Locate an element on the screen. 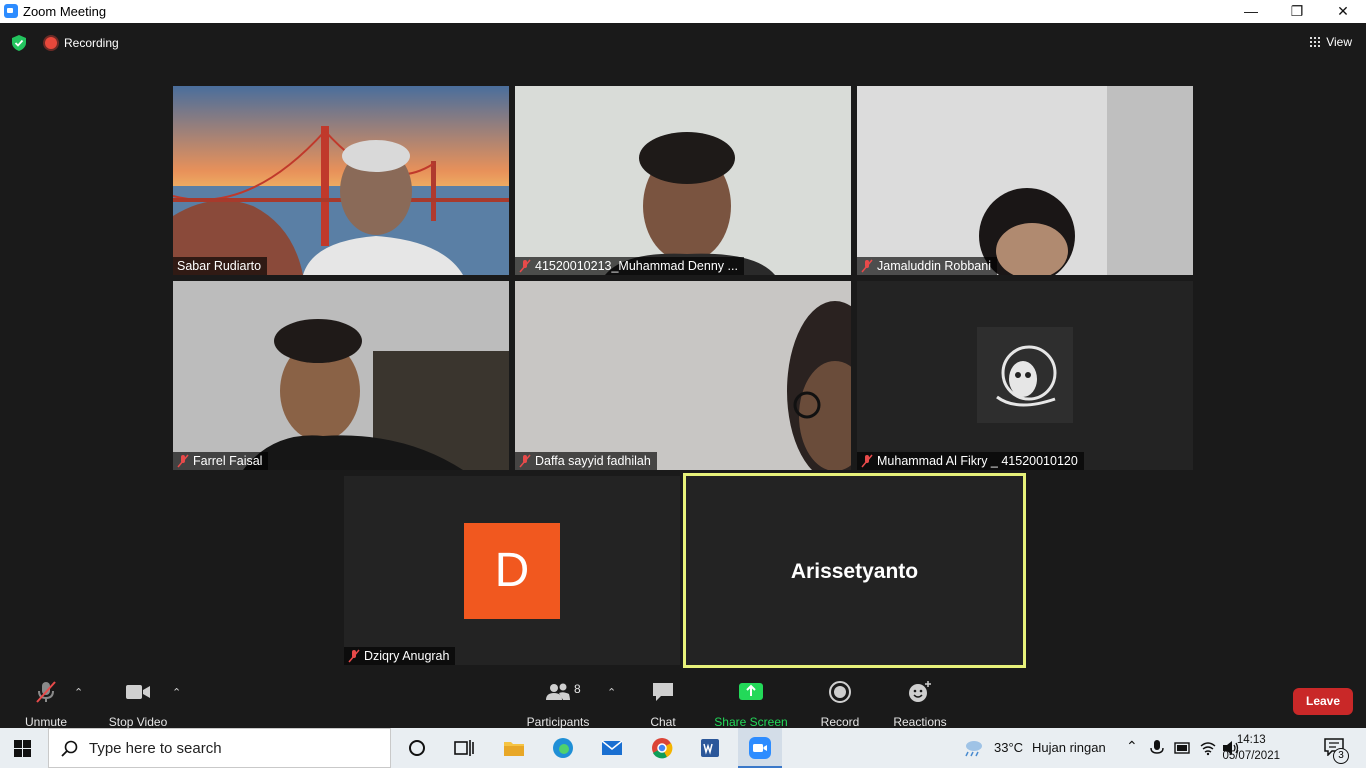 The image size is (1366, 768). participant-nametag: Farrel Faisal is located at coordinates (221, 461).